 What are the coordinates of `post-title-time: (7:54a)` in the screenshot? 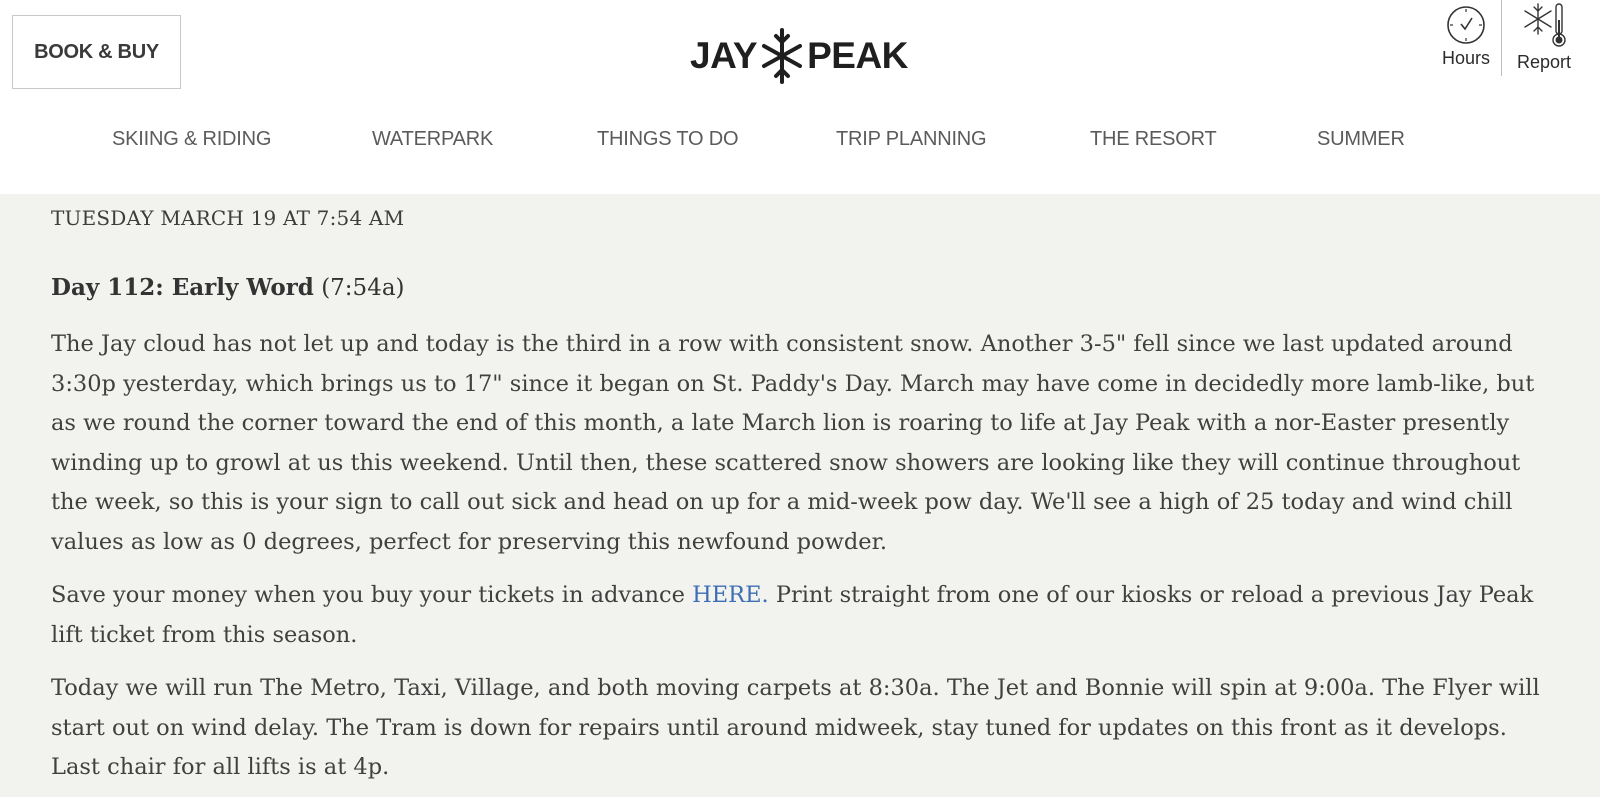 It's located at (363, 288).